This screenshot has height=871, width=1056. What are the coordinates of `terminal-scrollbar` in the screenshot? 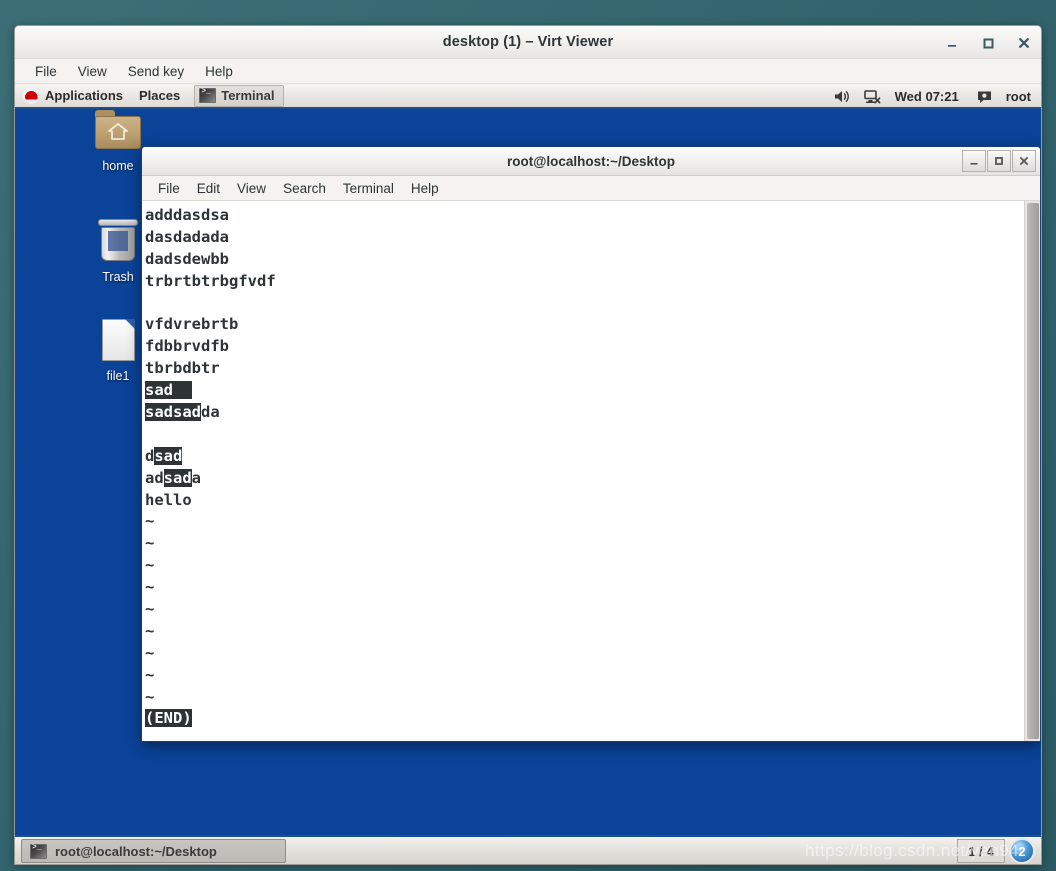 It's located at (1032, 471).